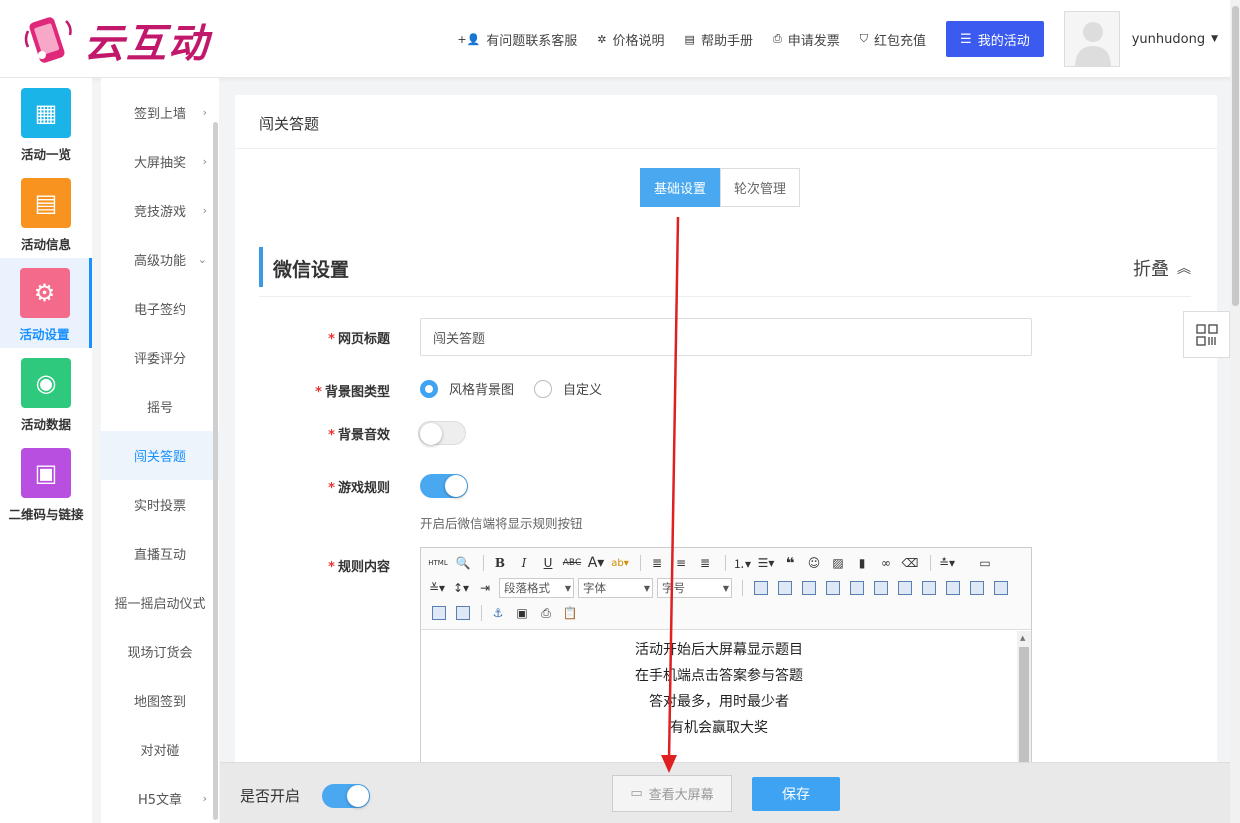 The height and width of the screenshot is (823, 1240). I want to click on submenu-item-shake-ceremony: 摇一摇启动仪式, so click(160, 602).